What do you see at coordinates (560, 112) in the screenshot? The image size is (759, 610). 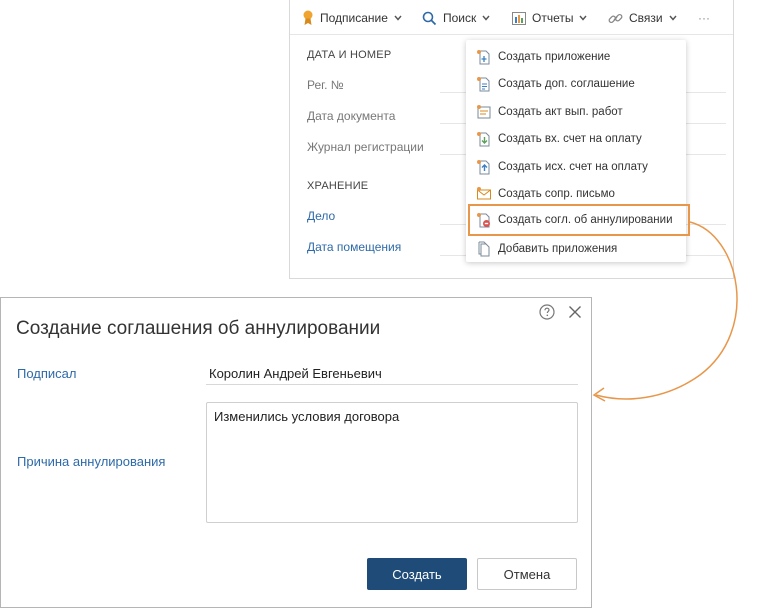 I see `menu-item-label: Создать акт вып. работ` at bounding box center [560, 112].